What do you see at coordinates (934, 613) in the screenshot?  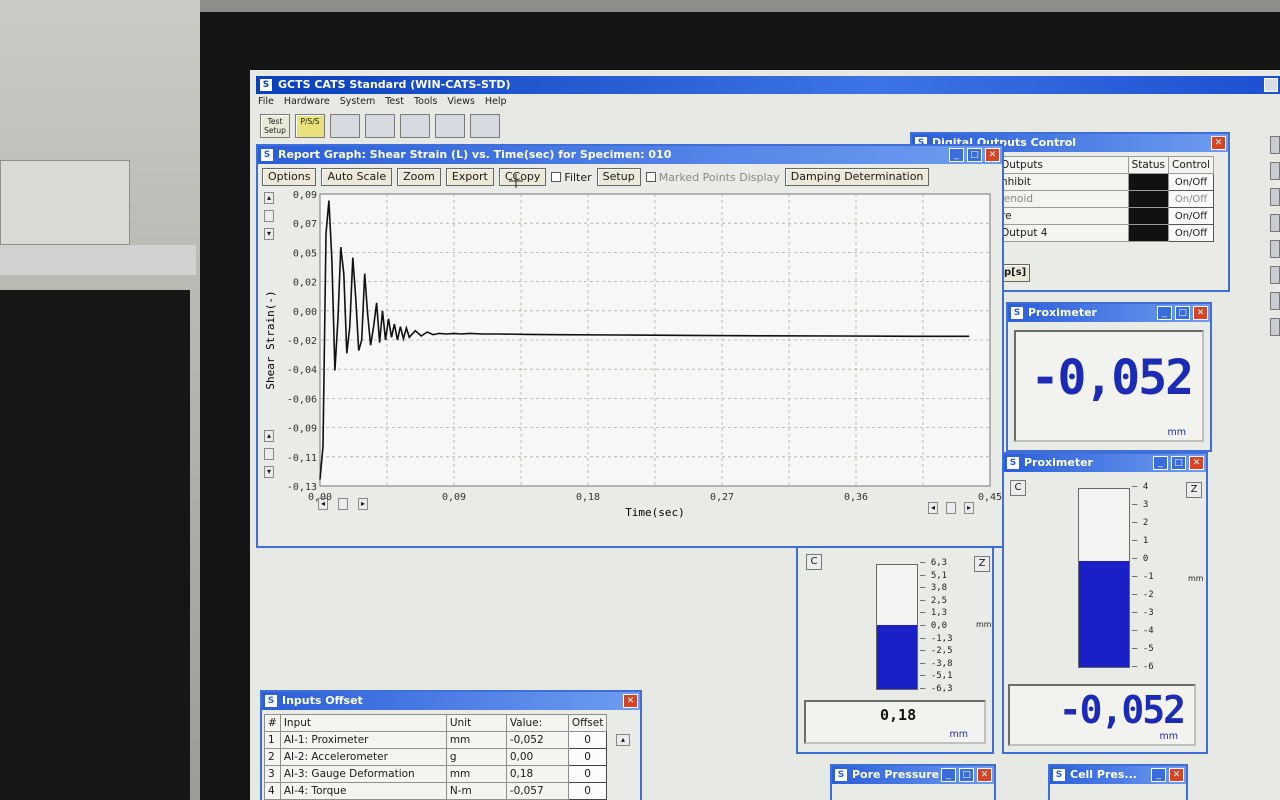 I see `gauge-tick-label: – 1,3` at bounding box center [934, 613].